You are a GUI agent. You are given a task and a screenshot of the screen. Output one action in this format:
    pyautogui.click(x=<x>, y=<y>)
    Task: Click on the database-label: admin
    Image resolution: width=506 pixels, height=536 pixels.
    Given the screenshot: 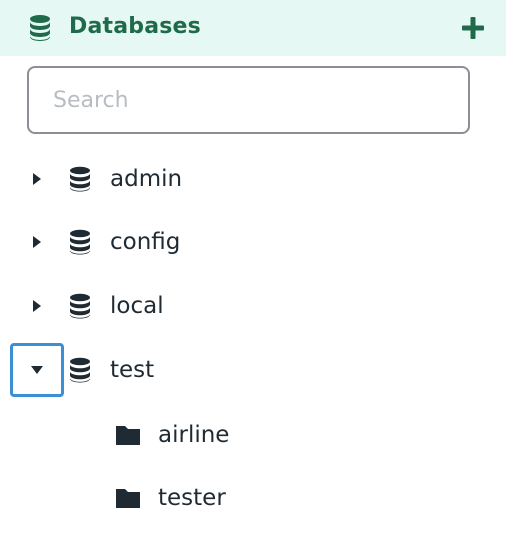 What is the action you would take?
    pyautogui.click(x=146, y=179)
    